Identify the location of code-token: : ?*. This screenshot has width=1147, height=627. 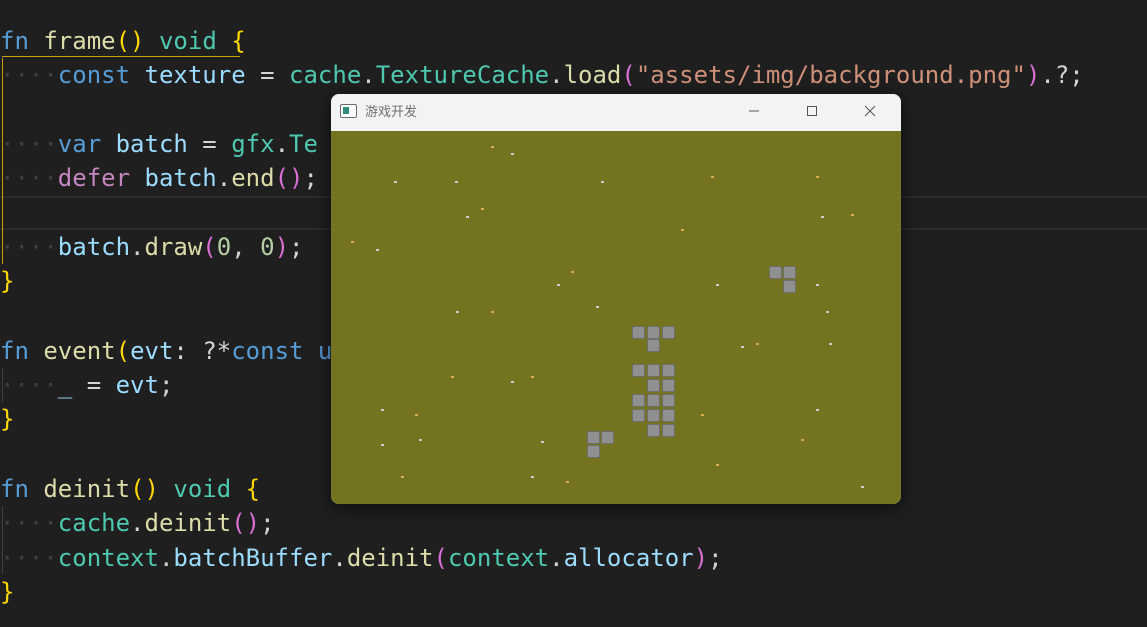
(202, 351).